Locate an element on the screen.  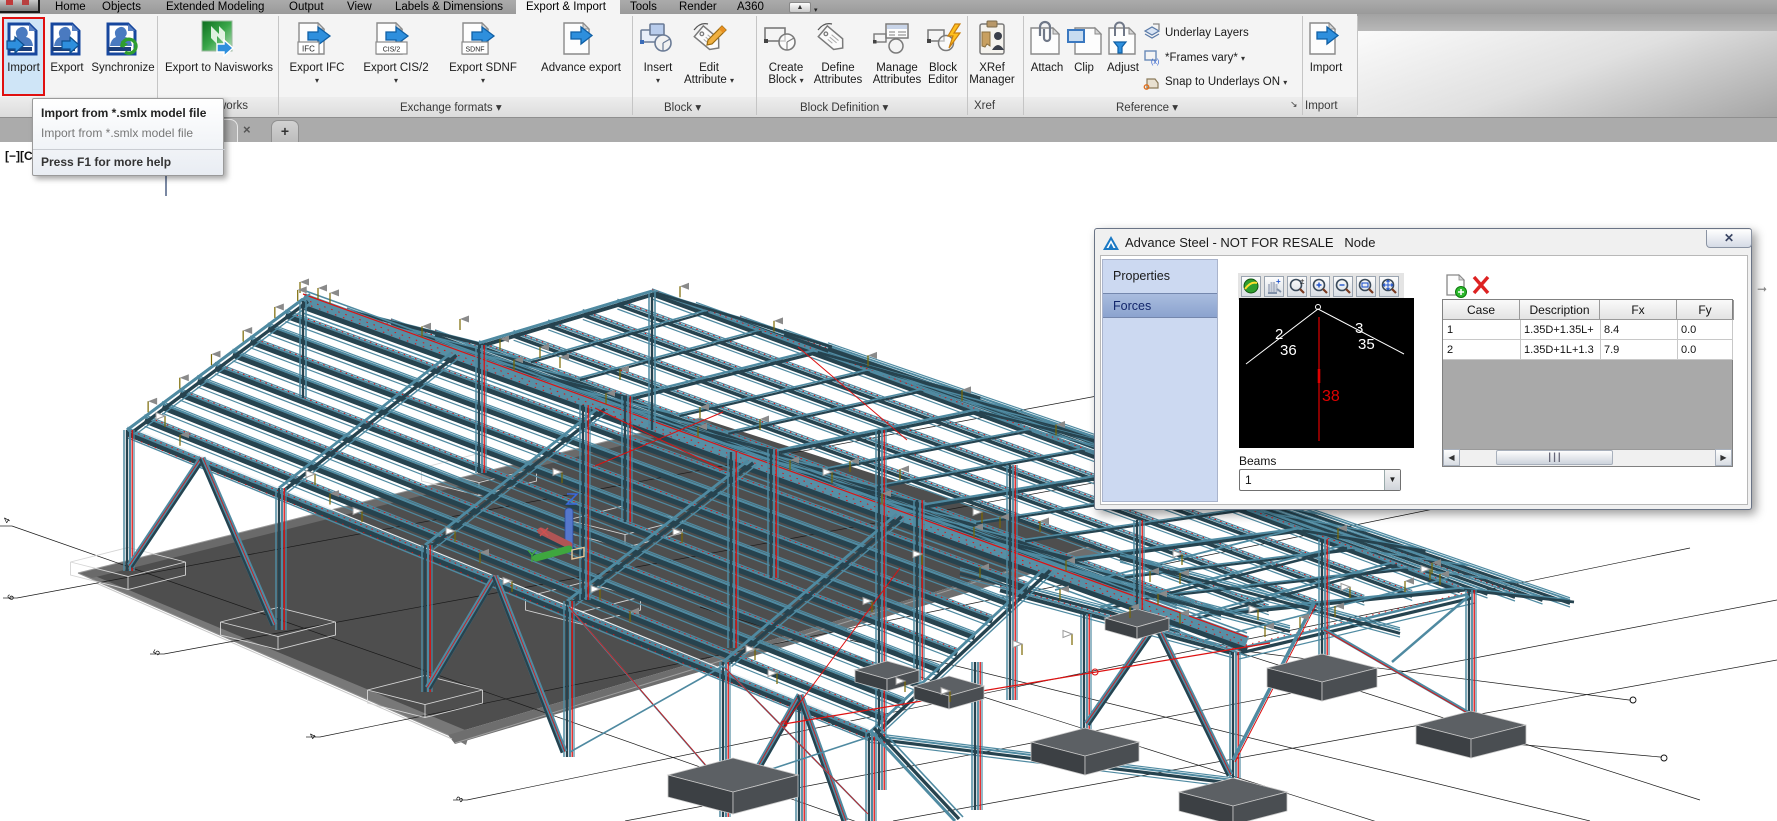
svg-text: 6 is located at coordinates (10, 597).